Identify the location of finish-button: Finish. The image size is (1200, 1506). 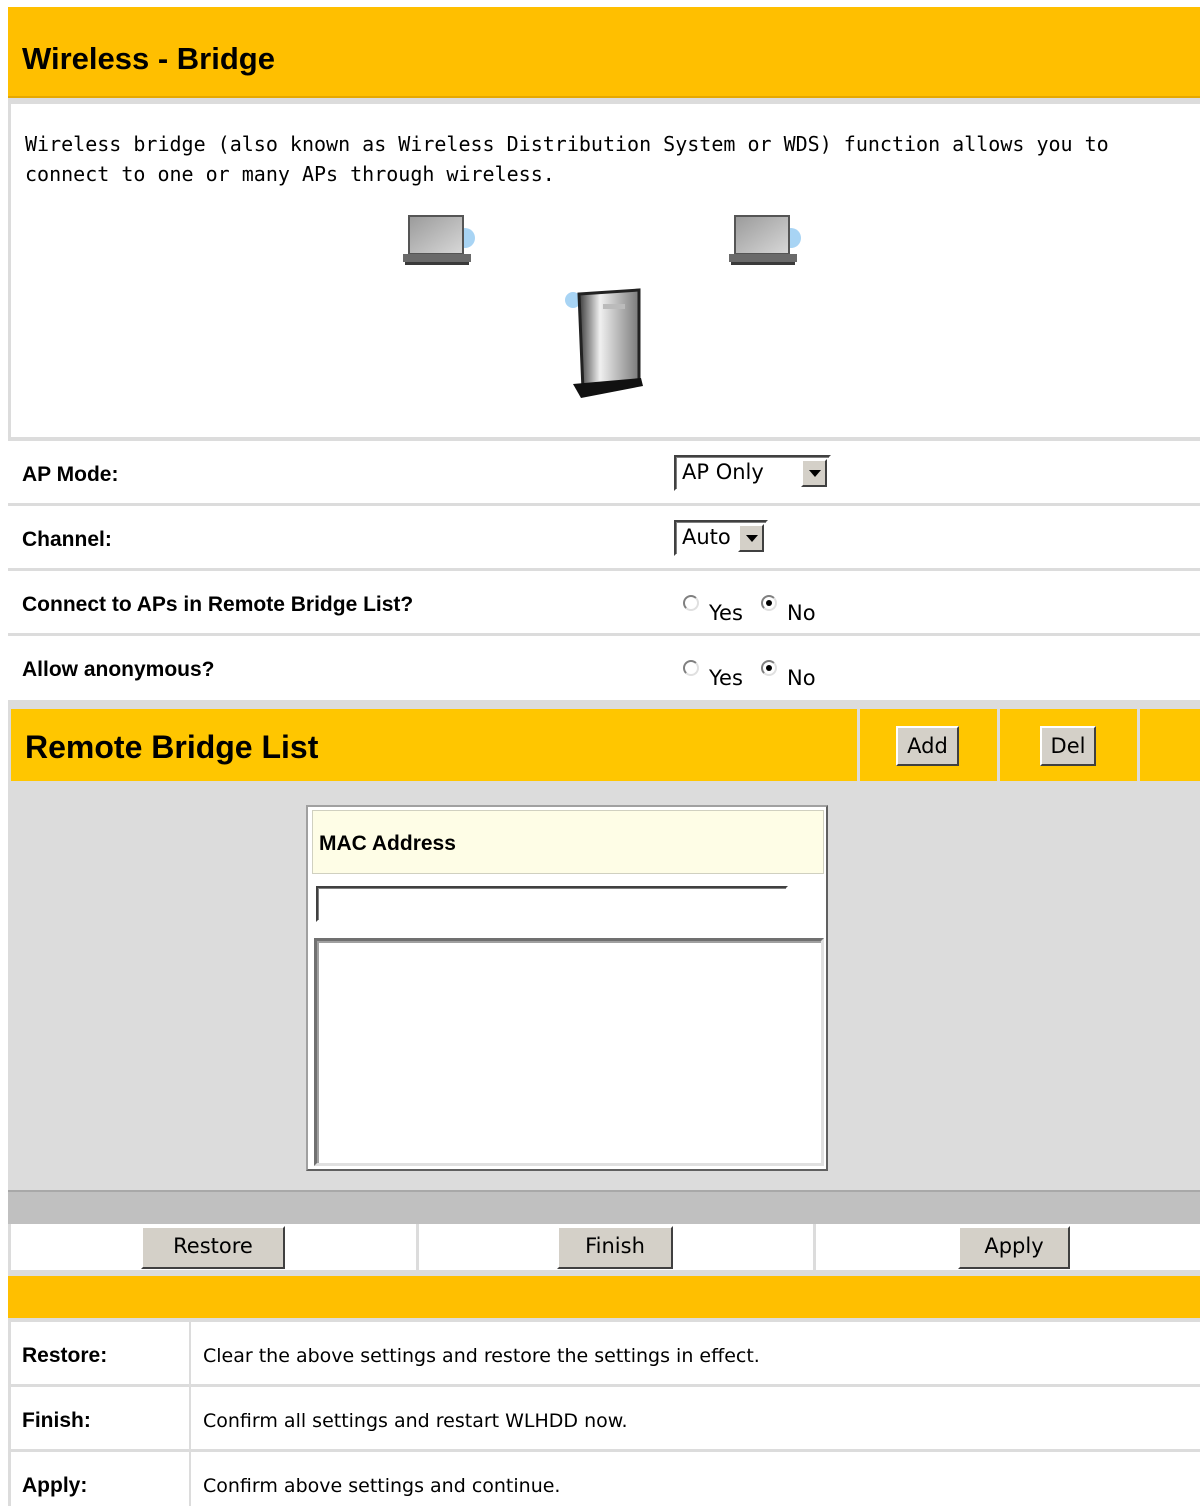
(615, 1247).